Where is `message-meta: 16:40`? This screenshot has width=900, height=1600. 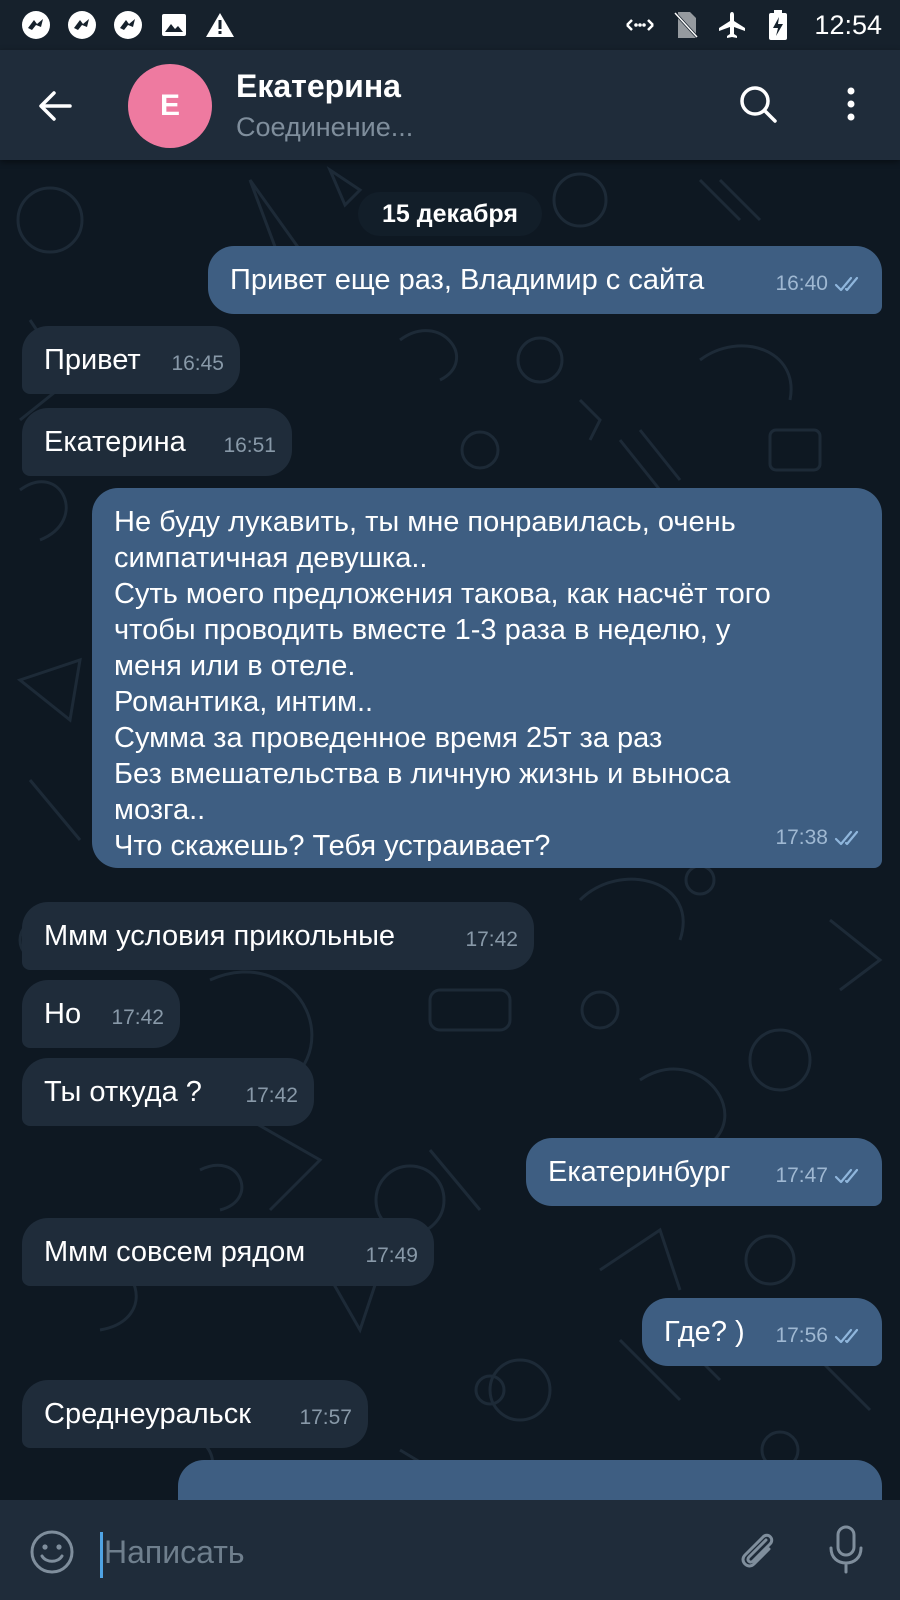
message-meta: 16:40 is located at coordinates (820, 284).